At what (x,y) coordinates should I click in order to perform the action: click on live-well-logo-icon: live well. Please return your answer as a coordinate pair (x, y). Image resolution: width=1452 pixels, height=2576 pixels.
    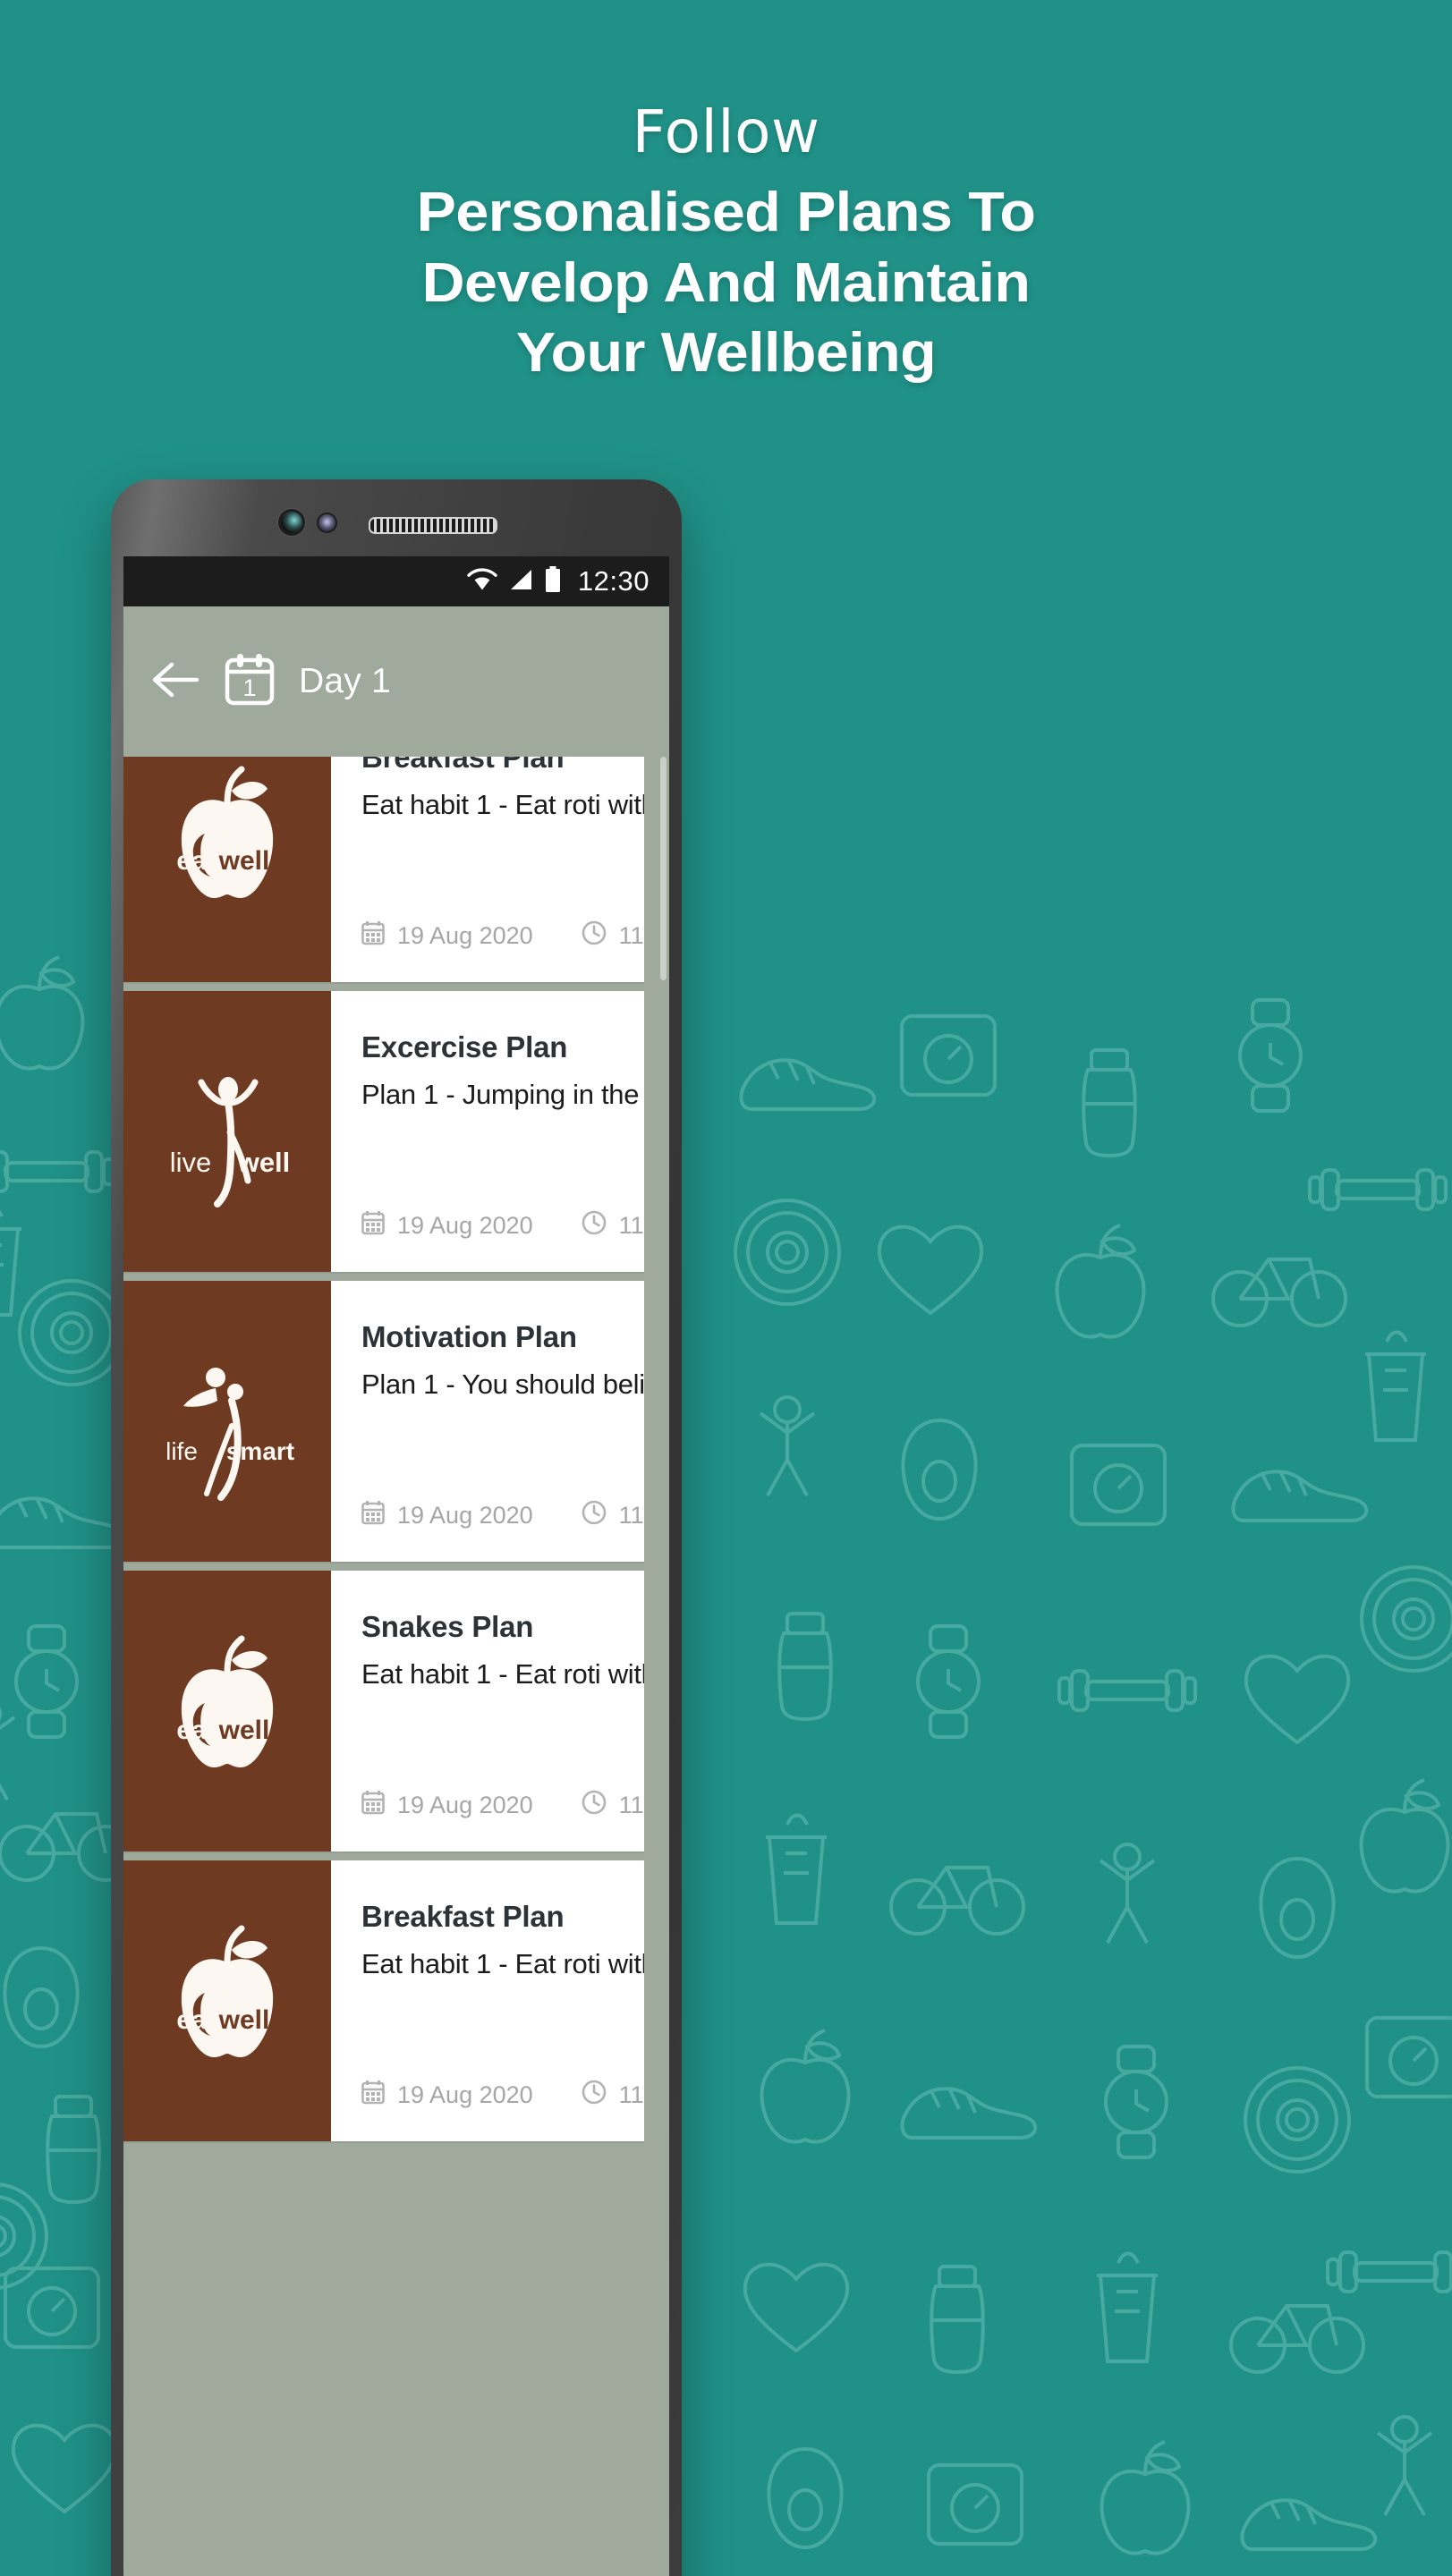
    Looking at the image, I should click on (227, 1131).